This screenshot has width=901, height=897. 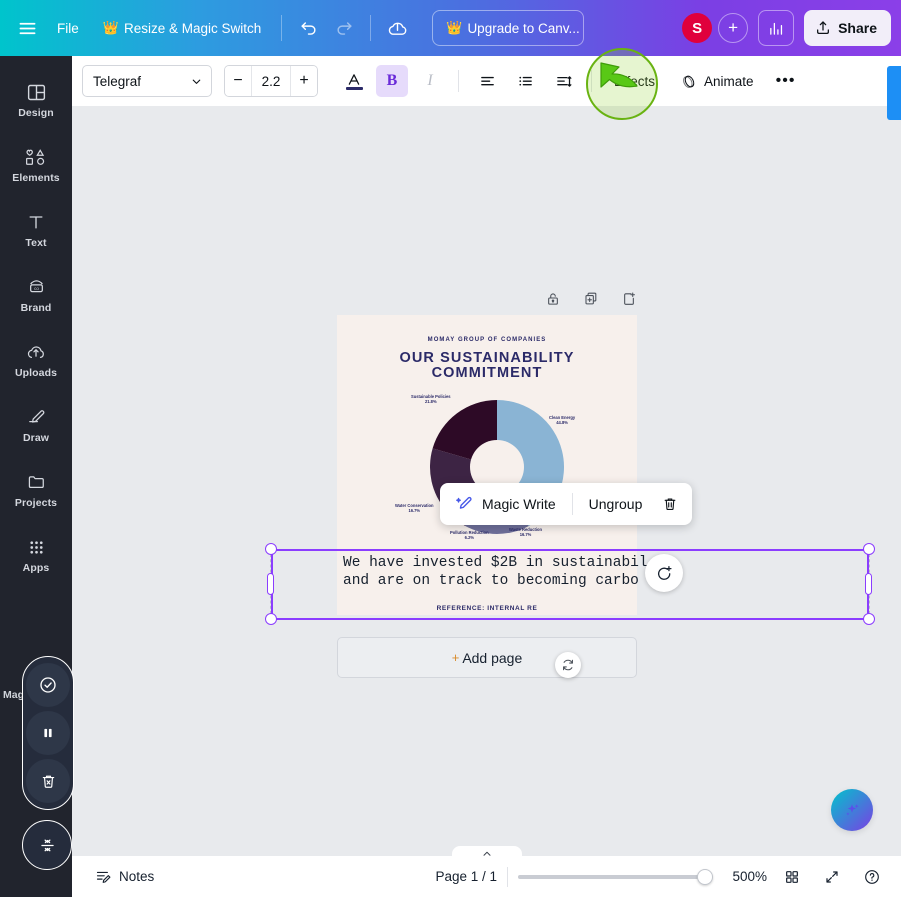 I want to click on align-text-icon, so click(x=487, y=81).